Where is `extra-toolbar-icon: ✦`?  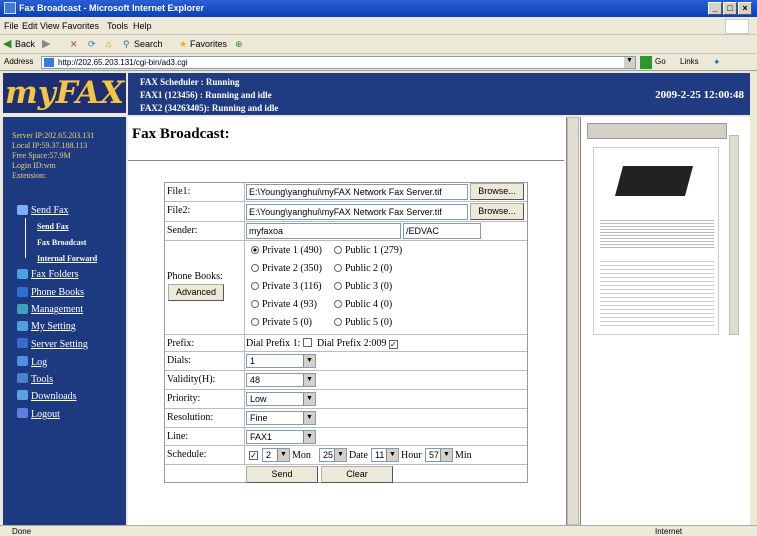
extra-toolbar-icon: ✦ is located at coordinates (717, 62).